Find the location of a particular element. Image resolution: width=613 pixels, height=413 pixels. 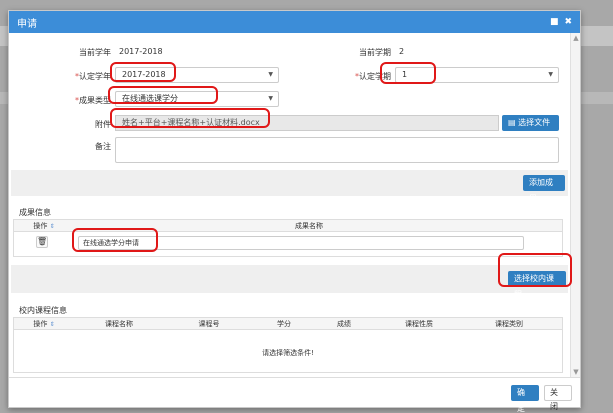

ok-button: 确 定 is located at coordinates (525, 399).